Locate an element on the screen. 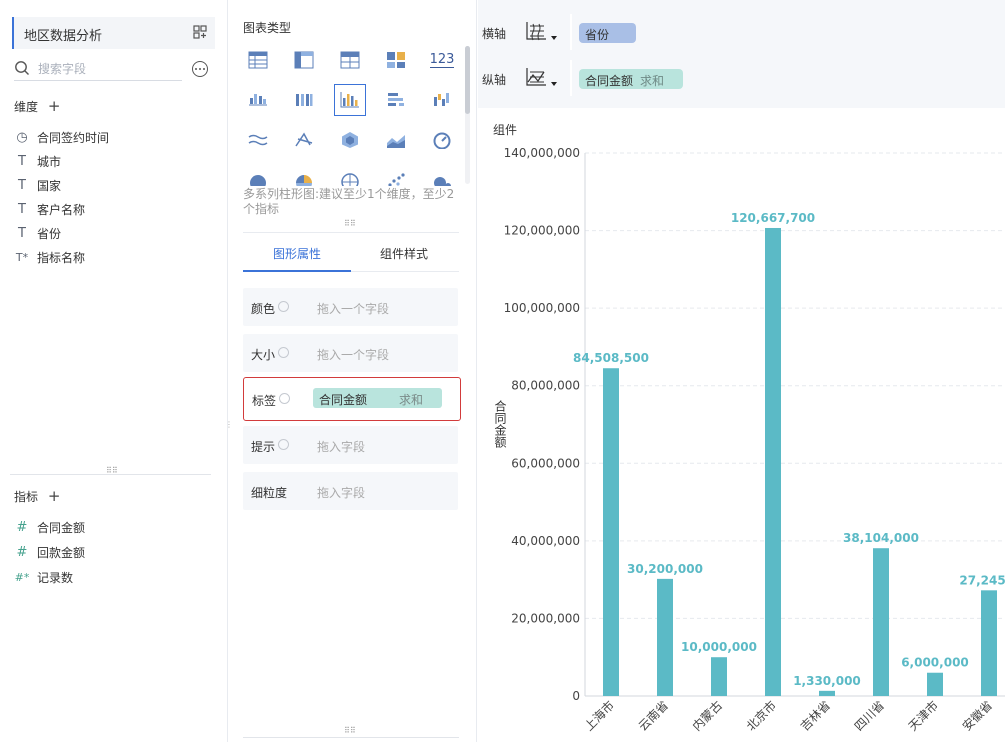 This screenshot has width=1005, height=742. field-label: 国家 is located at coordinates (49, 185).